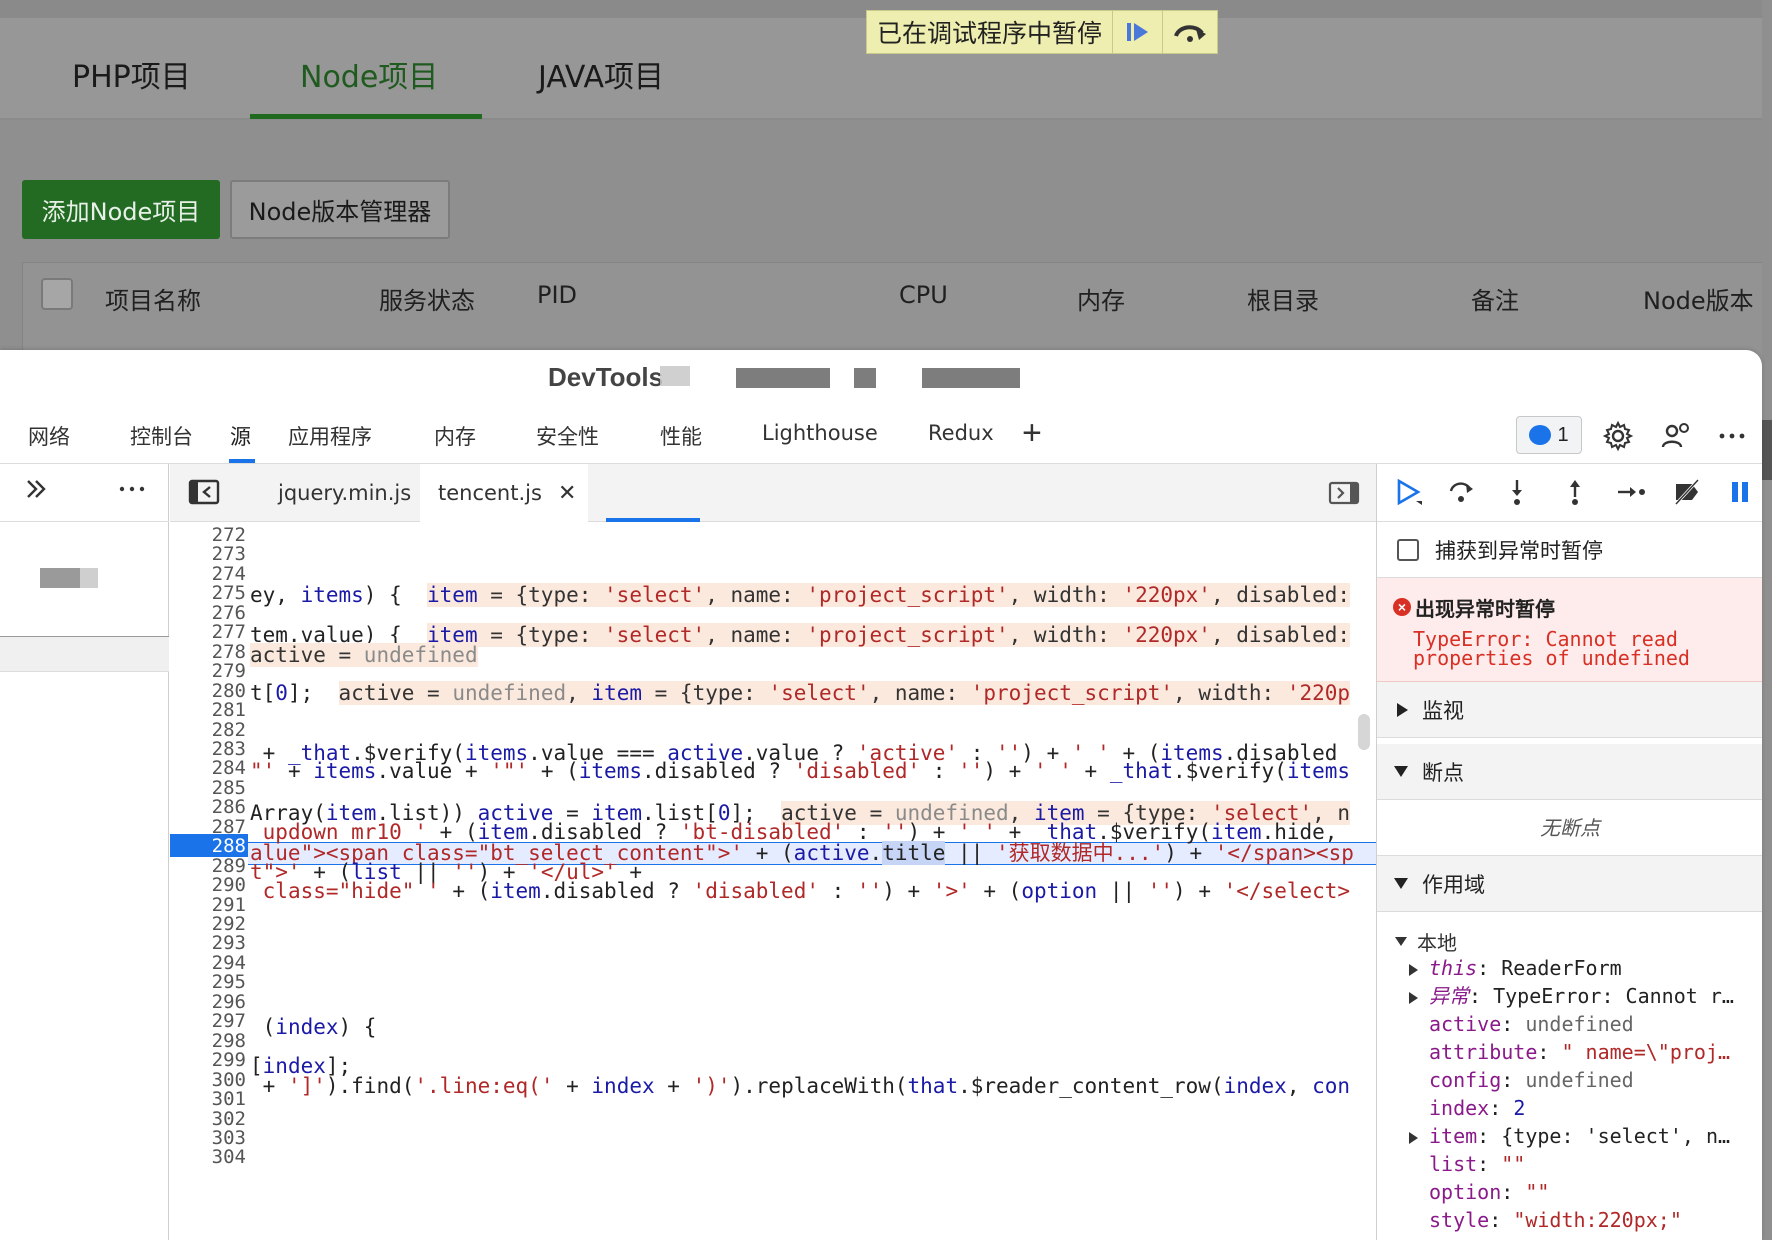  I want to click on step-into-icon, so click(1517, 492).